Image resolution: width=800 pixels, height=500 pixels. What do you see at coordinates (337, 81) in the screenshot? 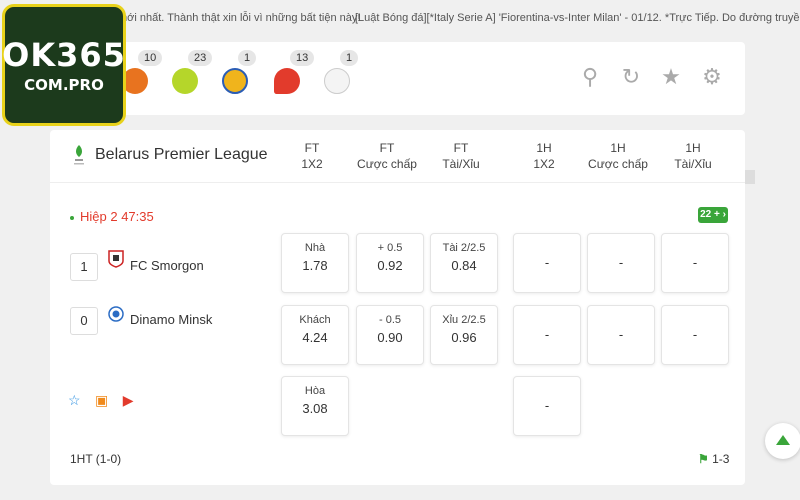
I see `baseball-icon` at bounding box center [337, 81].